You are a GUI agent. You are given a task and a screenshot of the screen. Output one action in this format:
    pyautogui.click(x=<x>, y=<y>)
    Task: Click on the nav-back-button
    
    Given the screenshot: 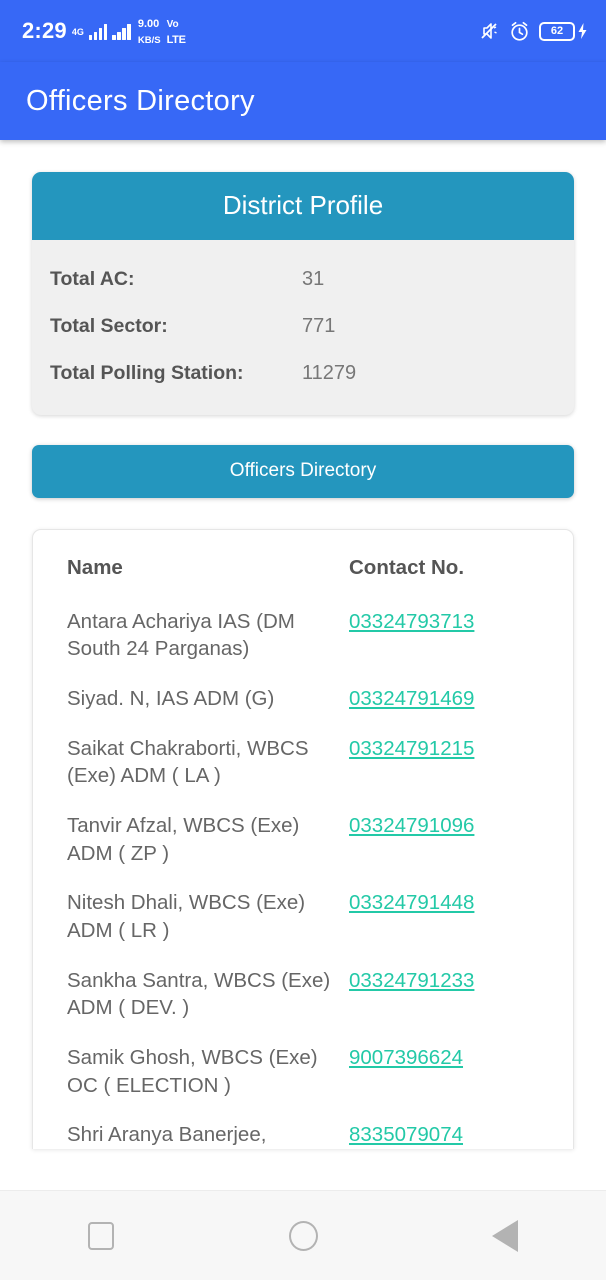 What is the action you would take?
    pyautogui.click(x=505, y=1236)
    